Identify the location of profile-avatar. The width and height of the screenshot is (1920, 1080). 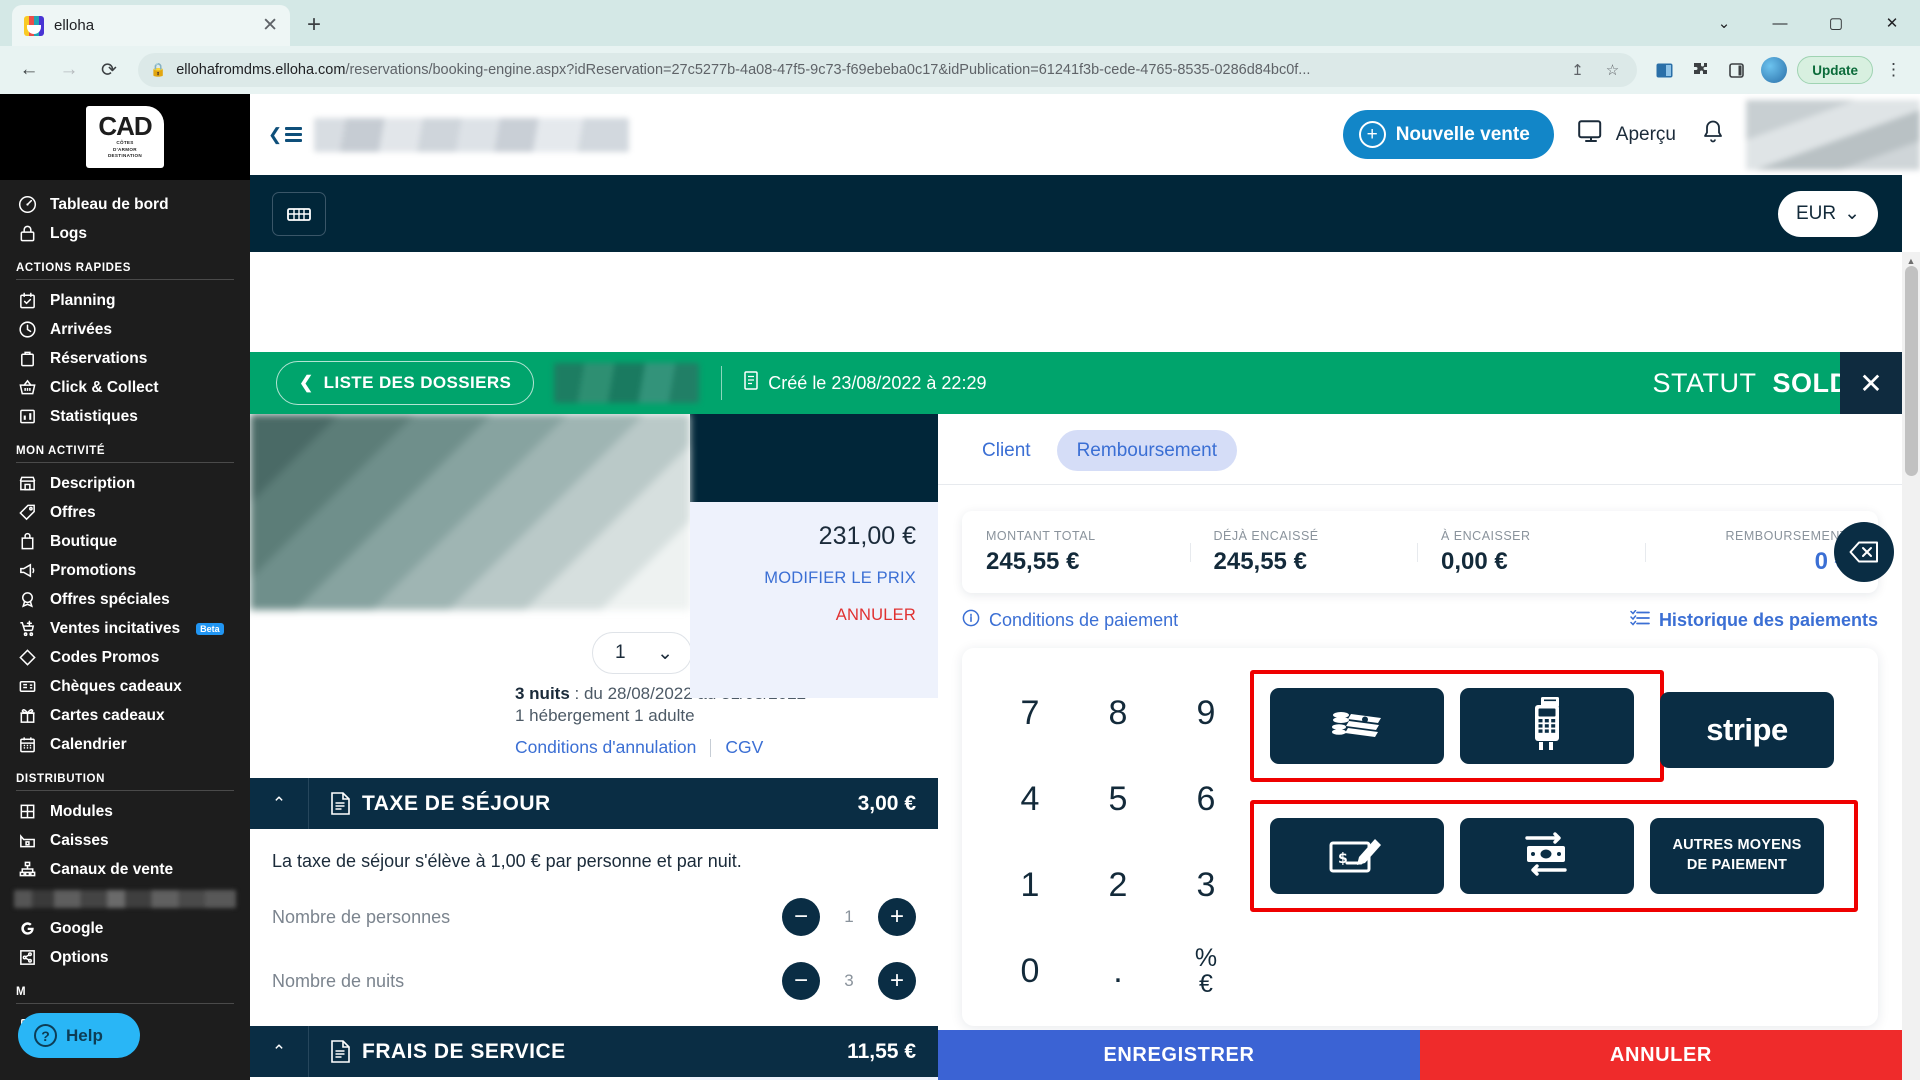
(1774, 70).